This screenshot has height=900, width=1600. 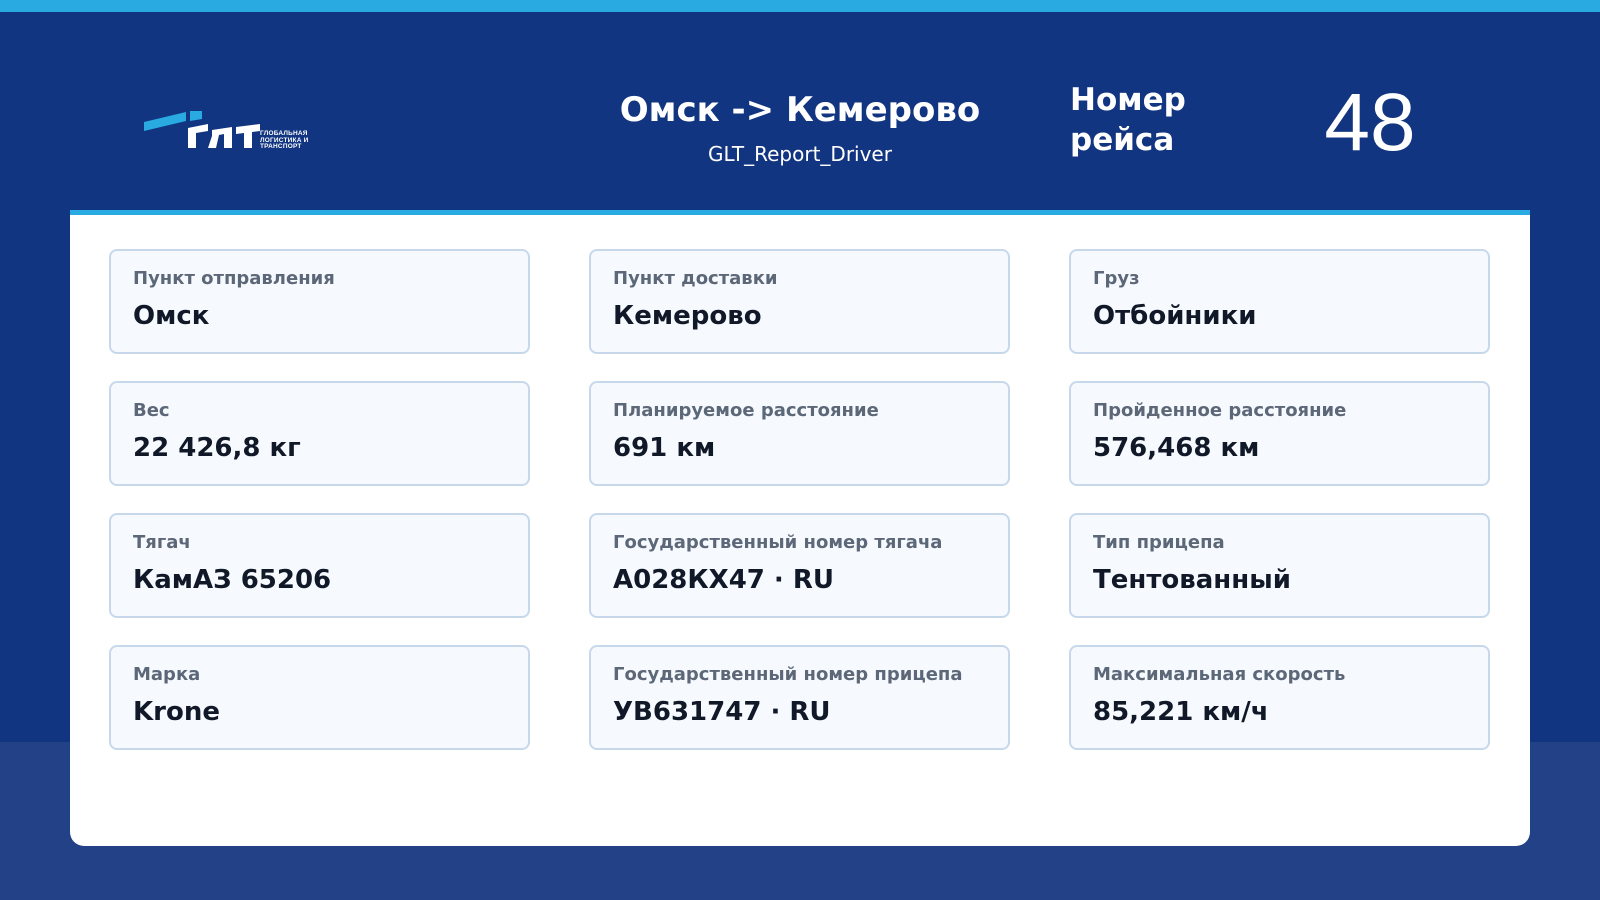 I want to click on card-departure-point: Пункт отправления Омск, so click(x=319, y=301).